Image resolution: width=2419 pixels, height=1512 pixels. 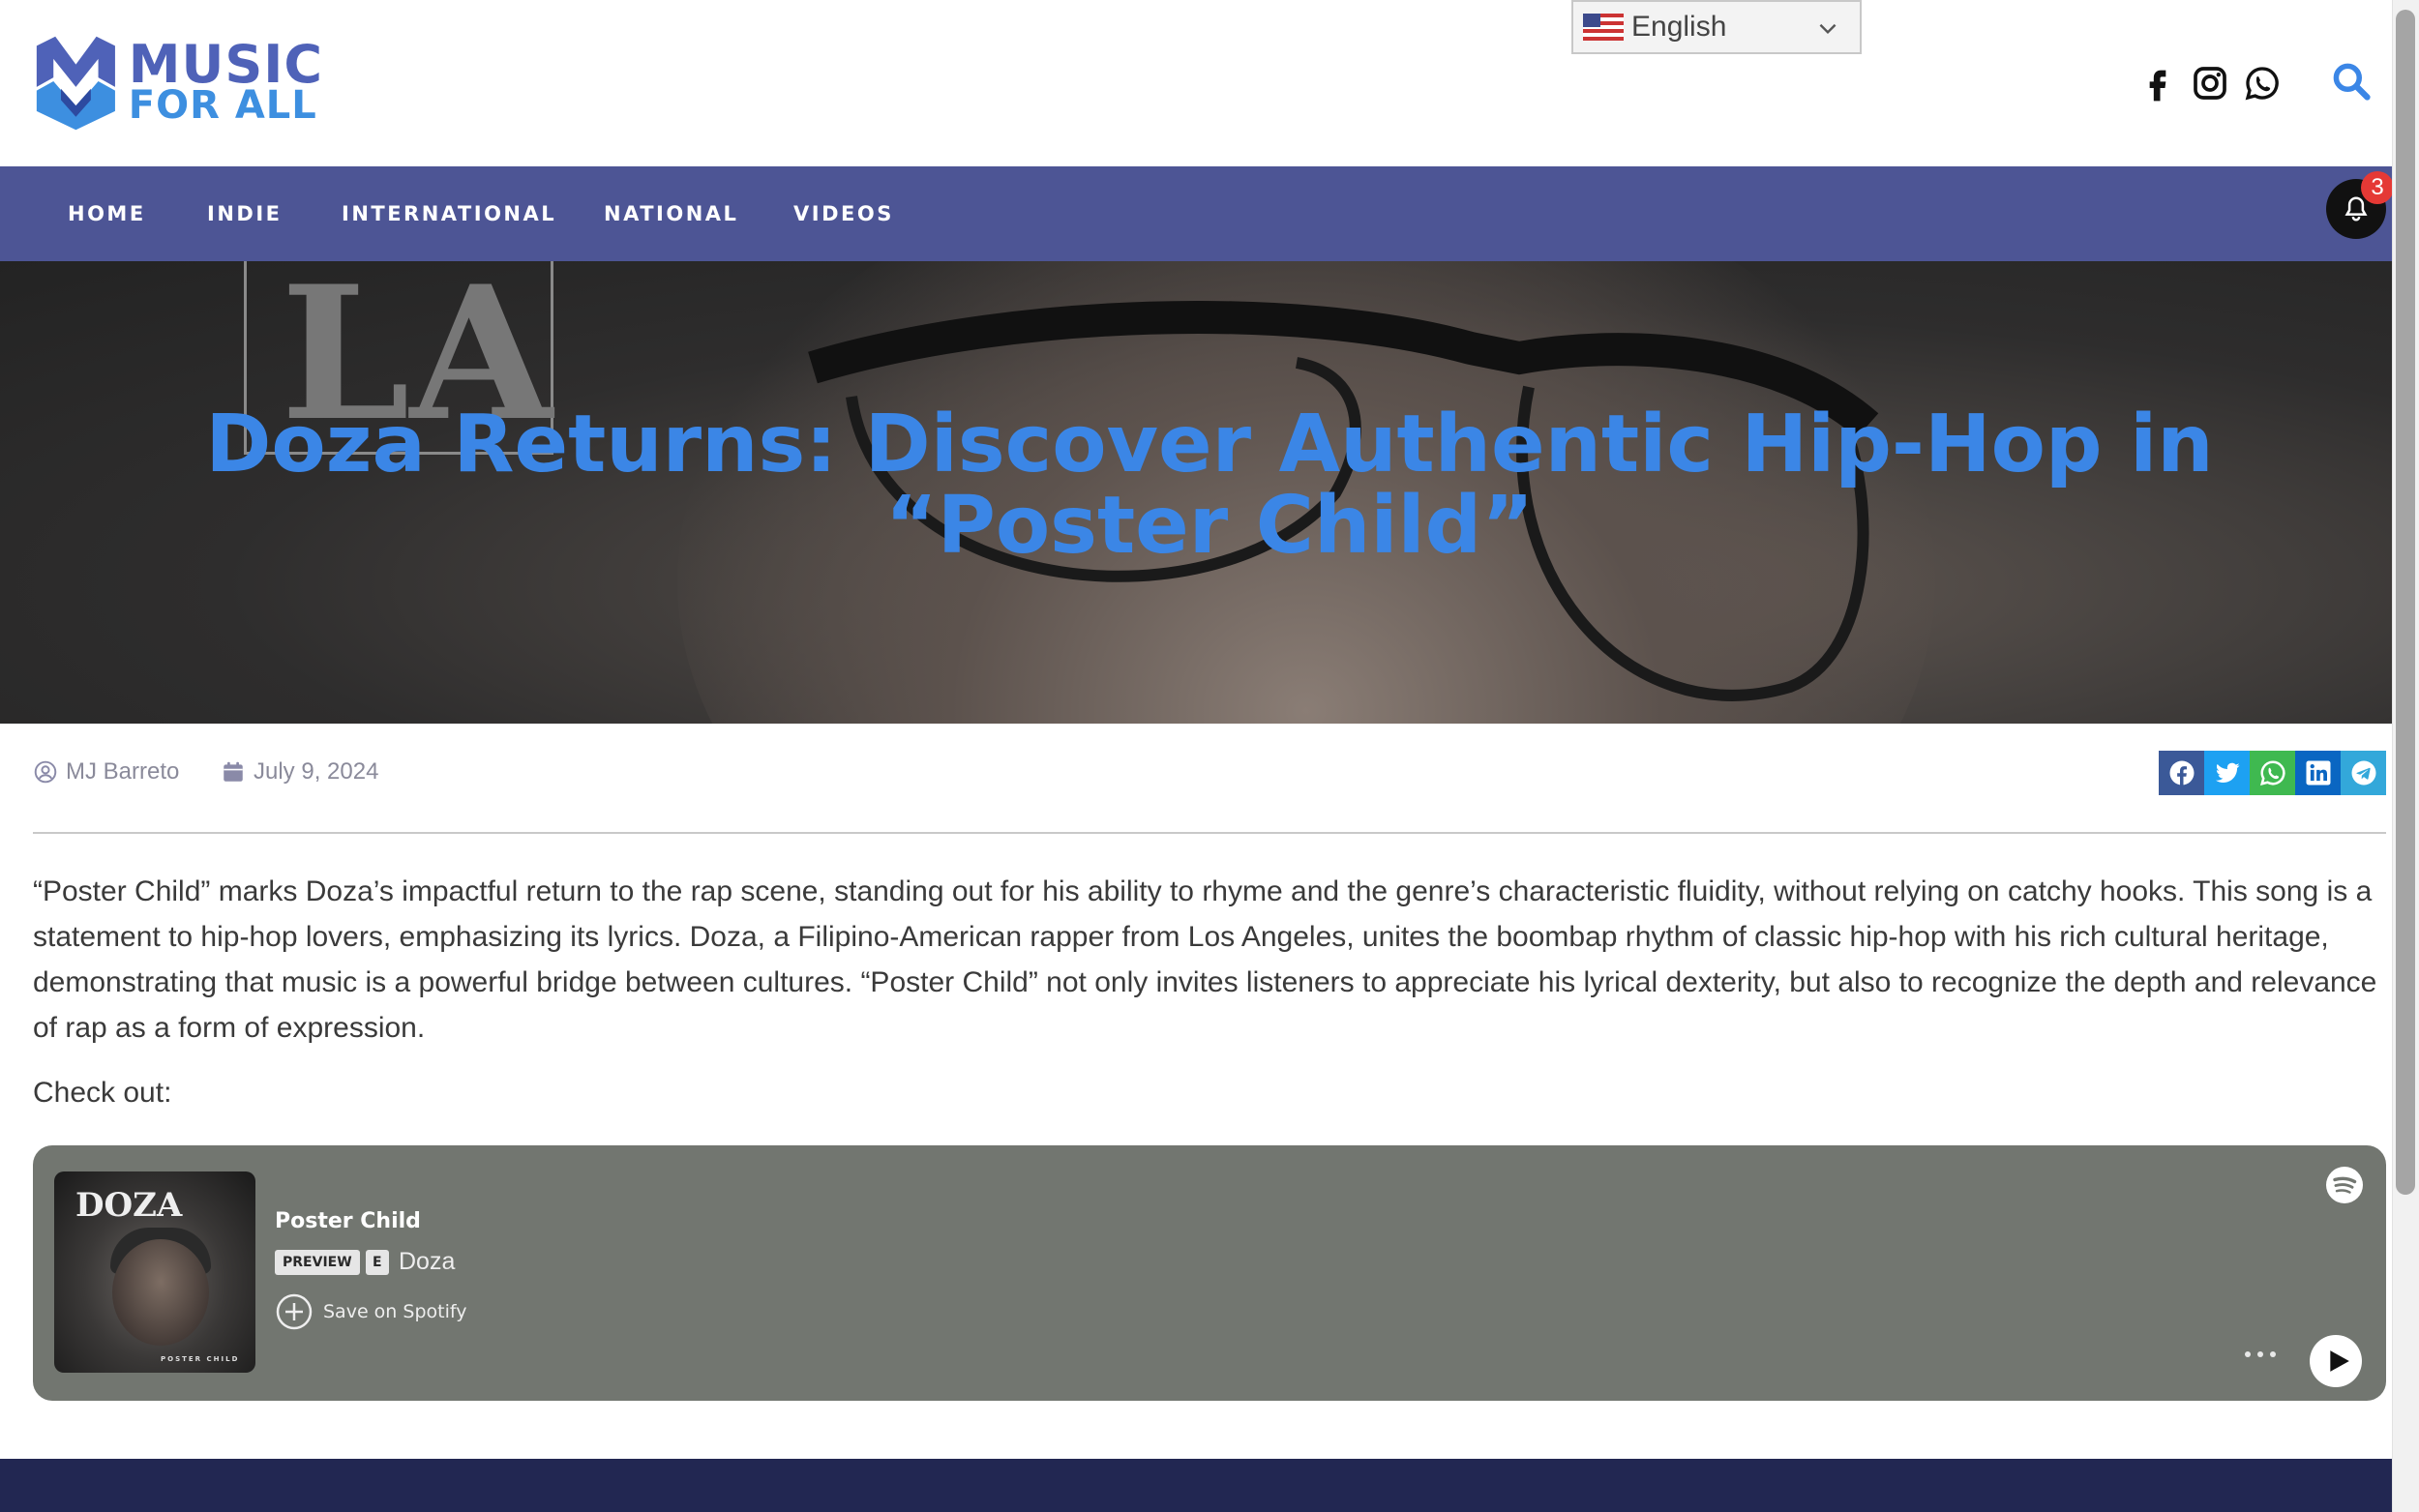 I want to click on instagram-link, so click(x=2210, y=84).